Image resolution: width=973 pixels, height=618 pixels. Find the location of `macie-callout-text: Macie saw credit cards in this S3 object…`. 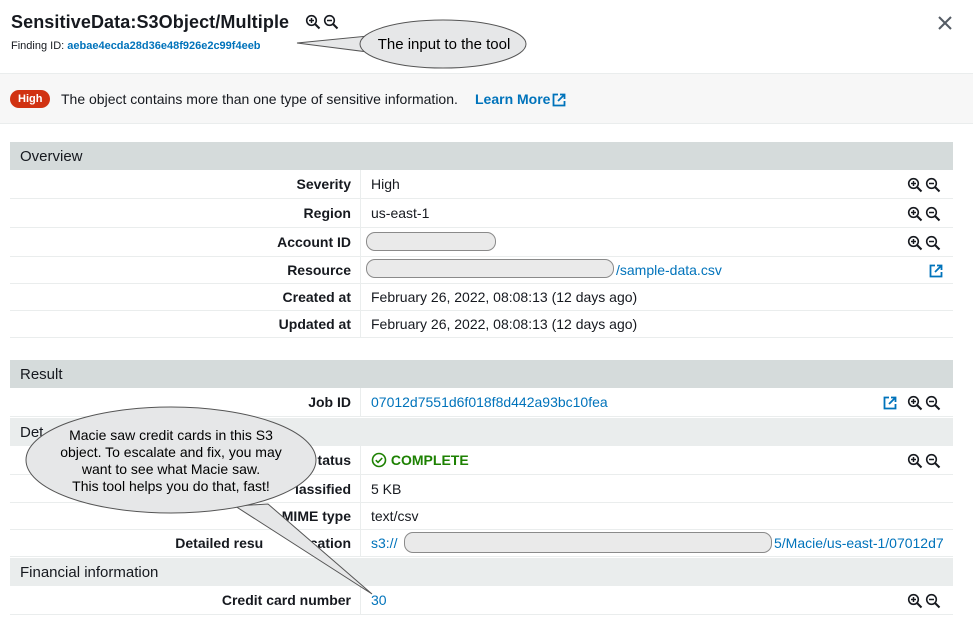

macie-callout-text: Macie saw credit cards in this S3 object… is located at coordinates (171, 460).